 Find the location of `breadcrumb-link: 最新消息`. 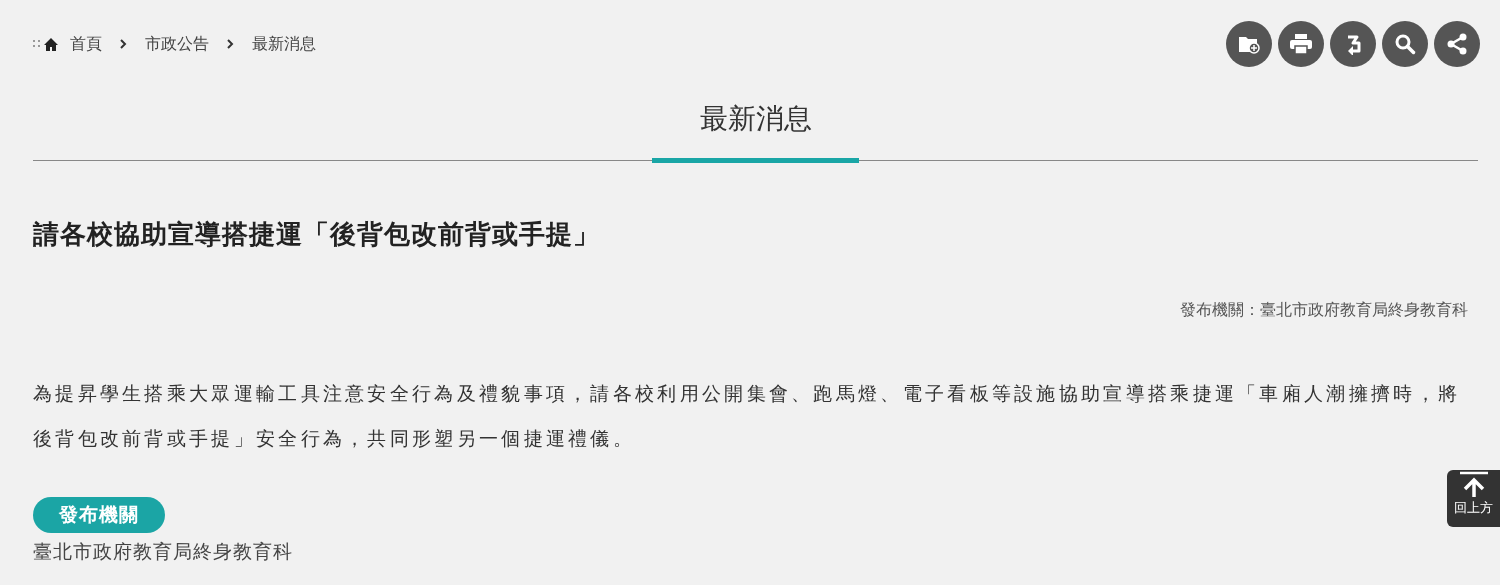

breadcrumb-link: 最新消息 is located at coordinates (284, 44).